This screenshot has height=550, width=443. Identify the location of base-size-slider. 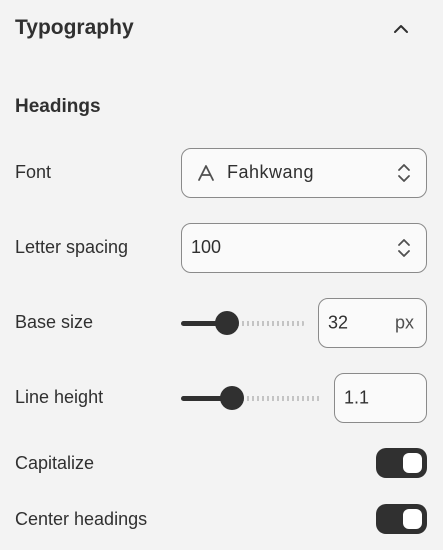
(243, 323).